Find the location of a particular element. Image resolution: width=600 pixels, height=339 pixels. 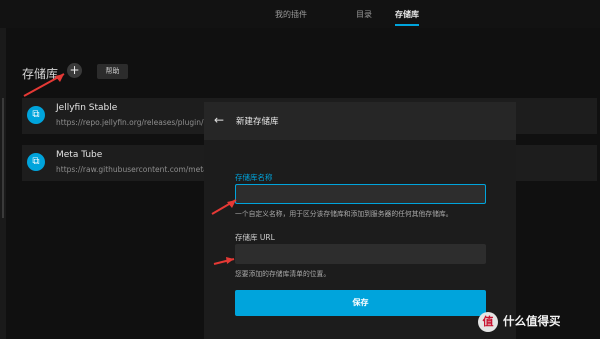

left-scrollbar is located at coordinates (3, 183).